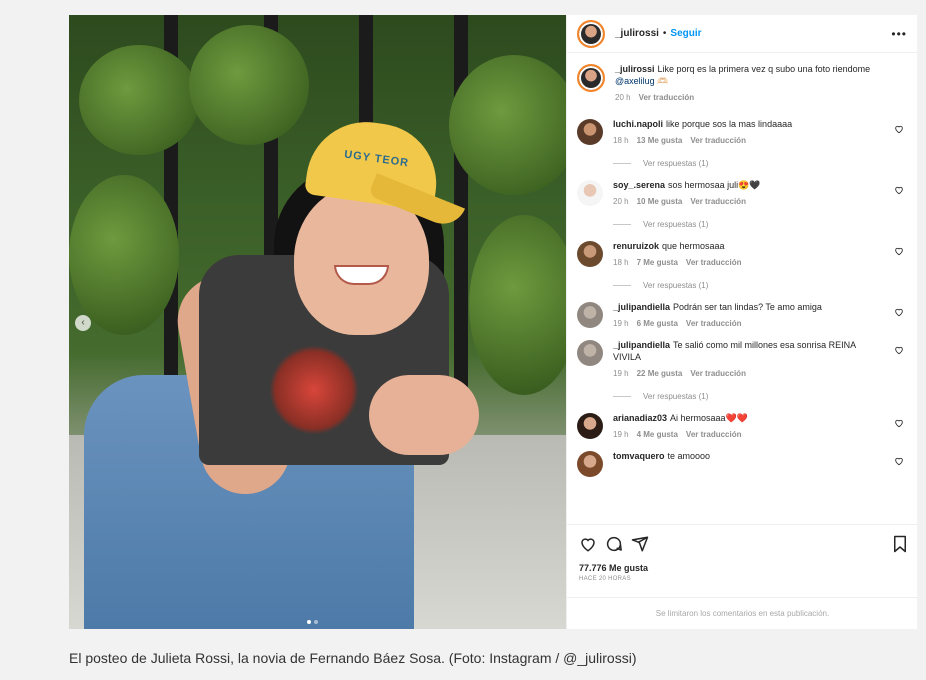 The width and height of the screenshot is (926, 680). Describe the element at coordinates (640, 418) in the screenshot. I see `comment-username: arianadiaz03` at that location.